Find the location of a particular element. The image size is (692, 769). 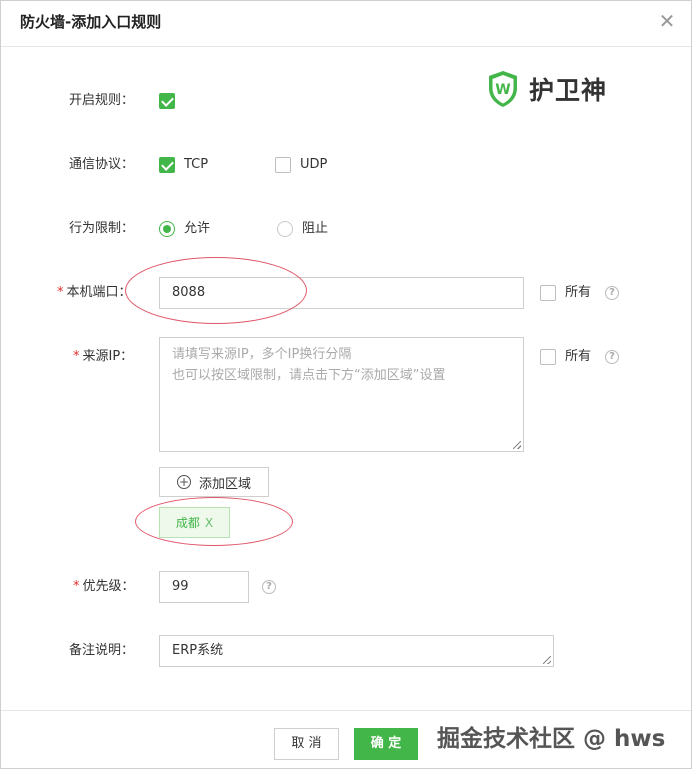

source-ip-label: 来源IP： is located at coordinates (108, 356).